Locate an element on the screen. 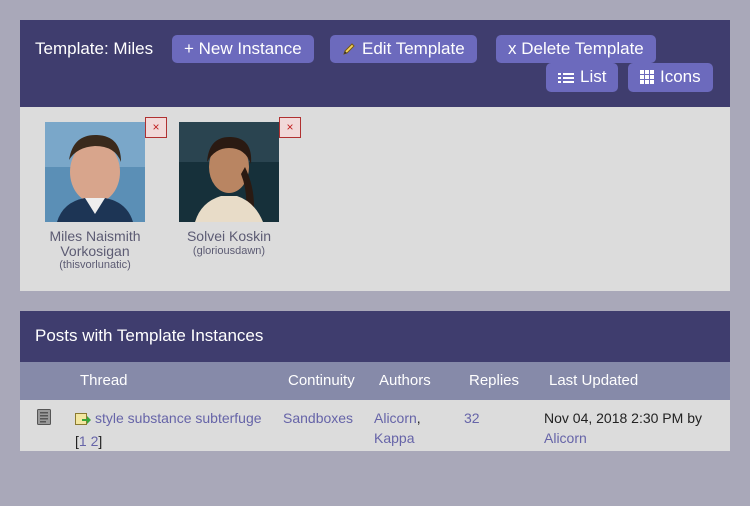  unread-arrow-icon is located at coordinates (83, 421).